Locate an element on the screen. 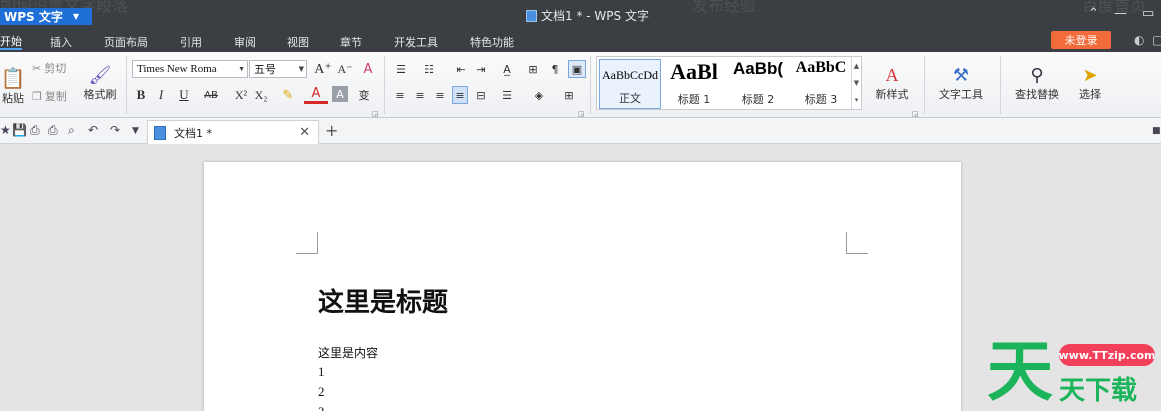 Image resolution: width=1161 pixels, height=411 pixels. superscript-button: X² is located at coordinates (241, 95).